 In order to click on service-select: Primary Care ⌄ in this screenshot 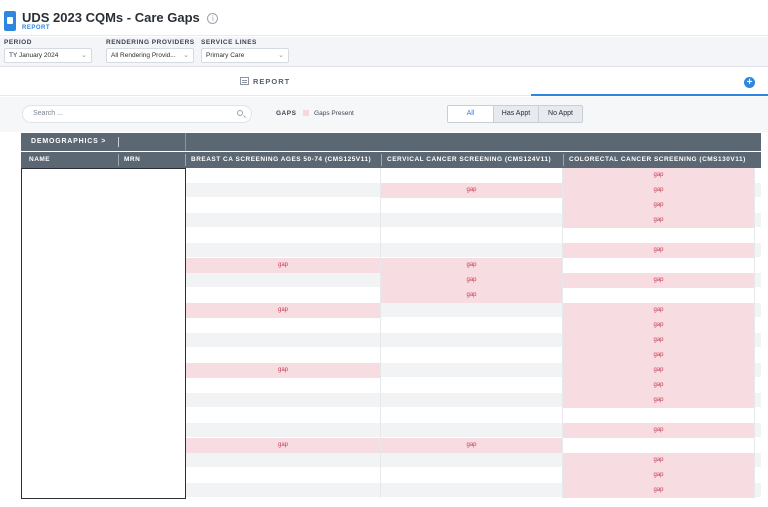, I will do `click(245, 55)`.